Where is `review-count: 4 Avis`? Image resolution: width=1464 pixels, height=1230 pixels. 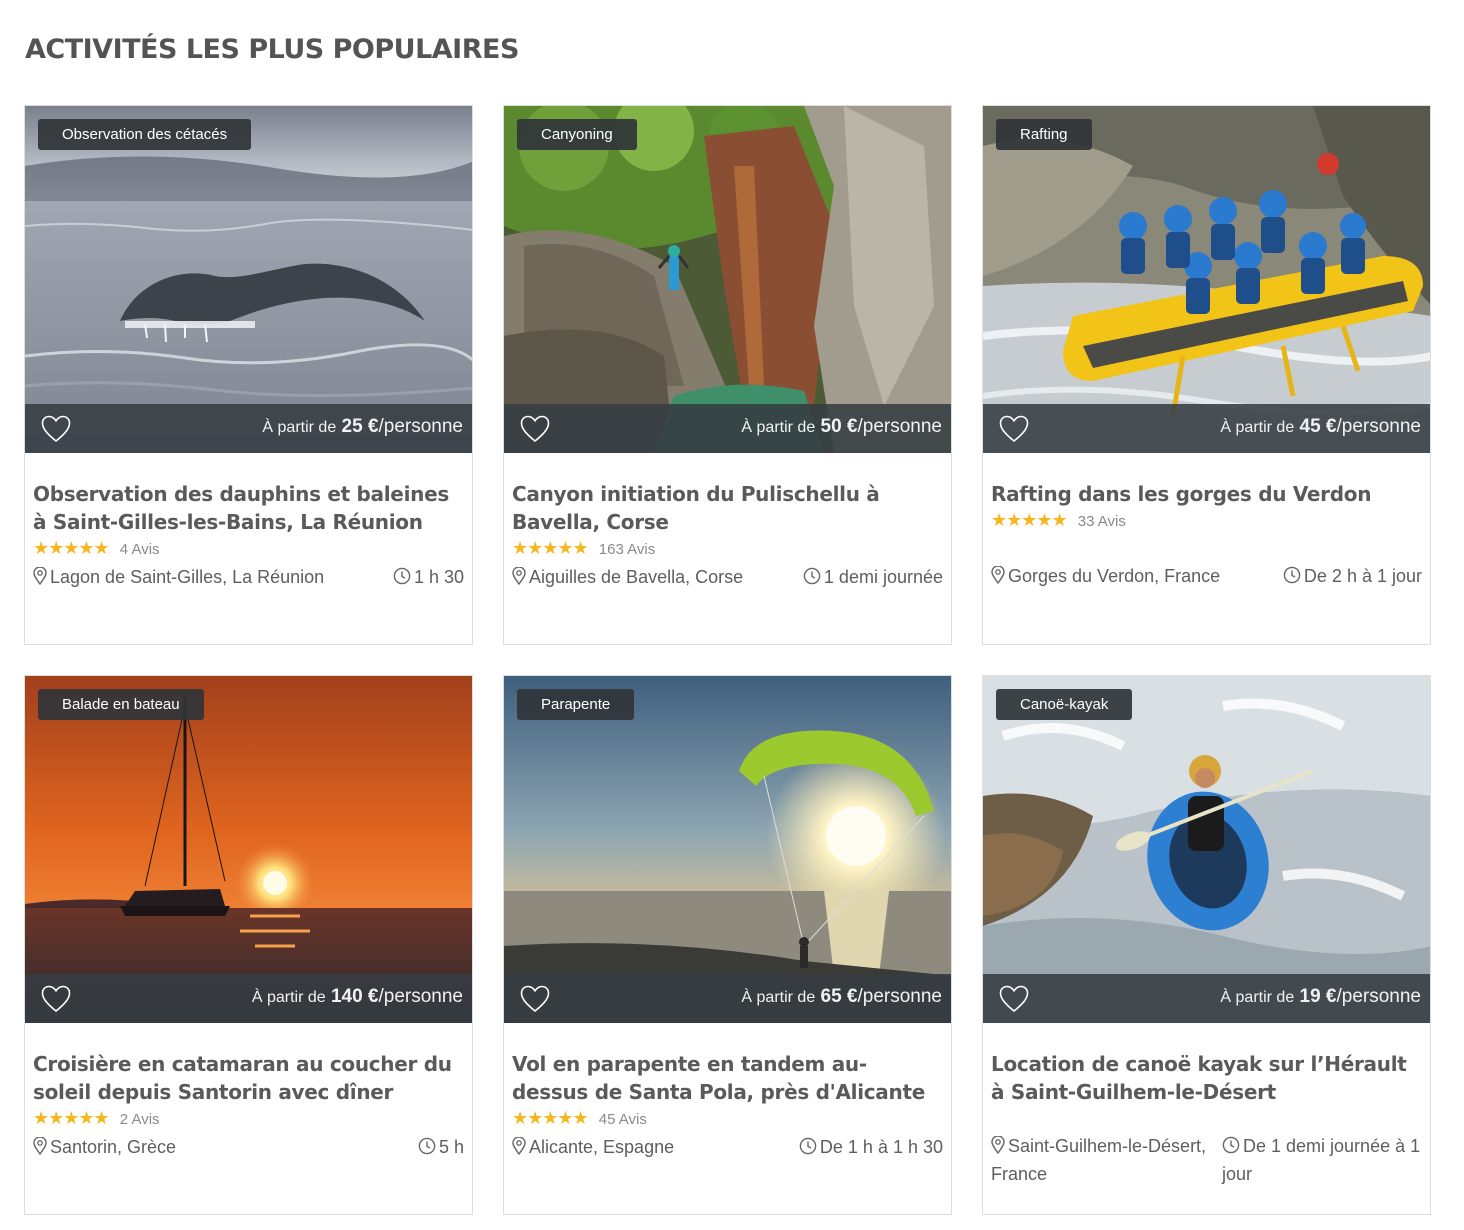 review-count: 4 Avis is located at coordinates (139, 549).